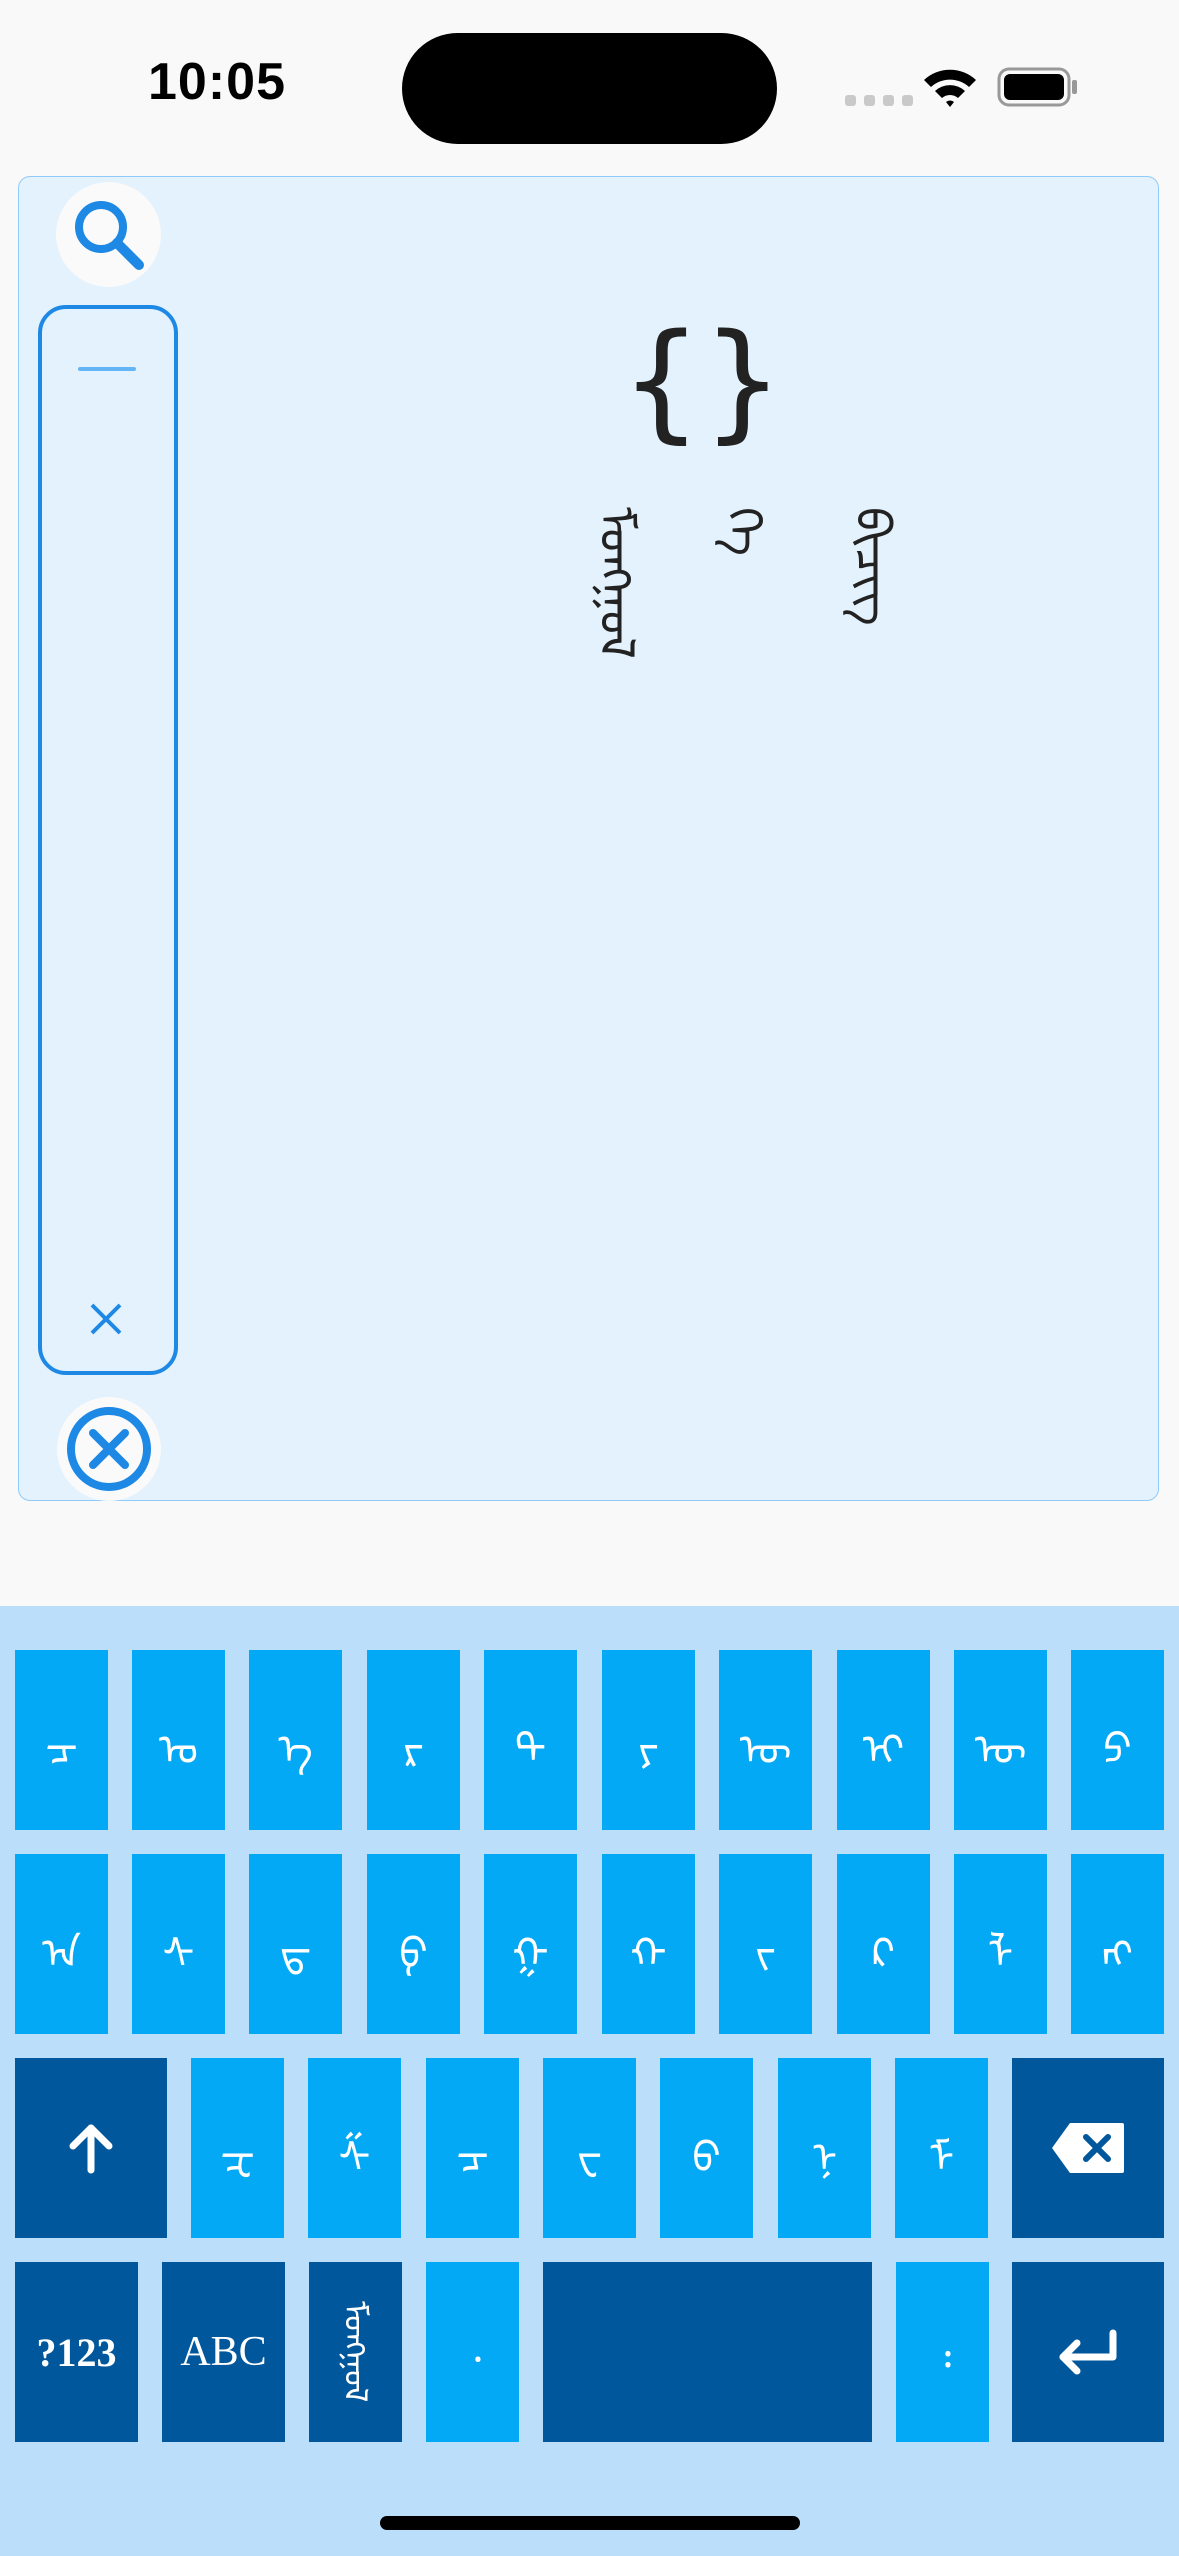 The width and height of the screenshot is (1179, 2556). Describe the element at coordinates (883, 1740) in the screenshot. I see `key: ᠢ` at that location.